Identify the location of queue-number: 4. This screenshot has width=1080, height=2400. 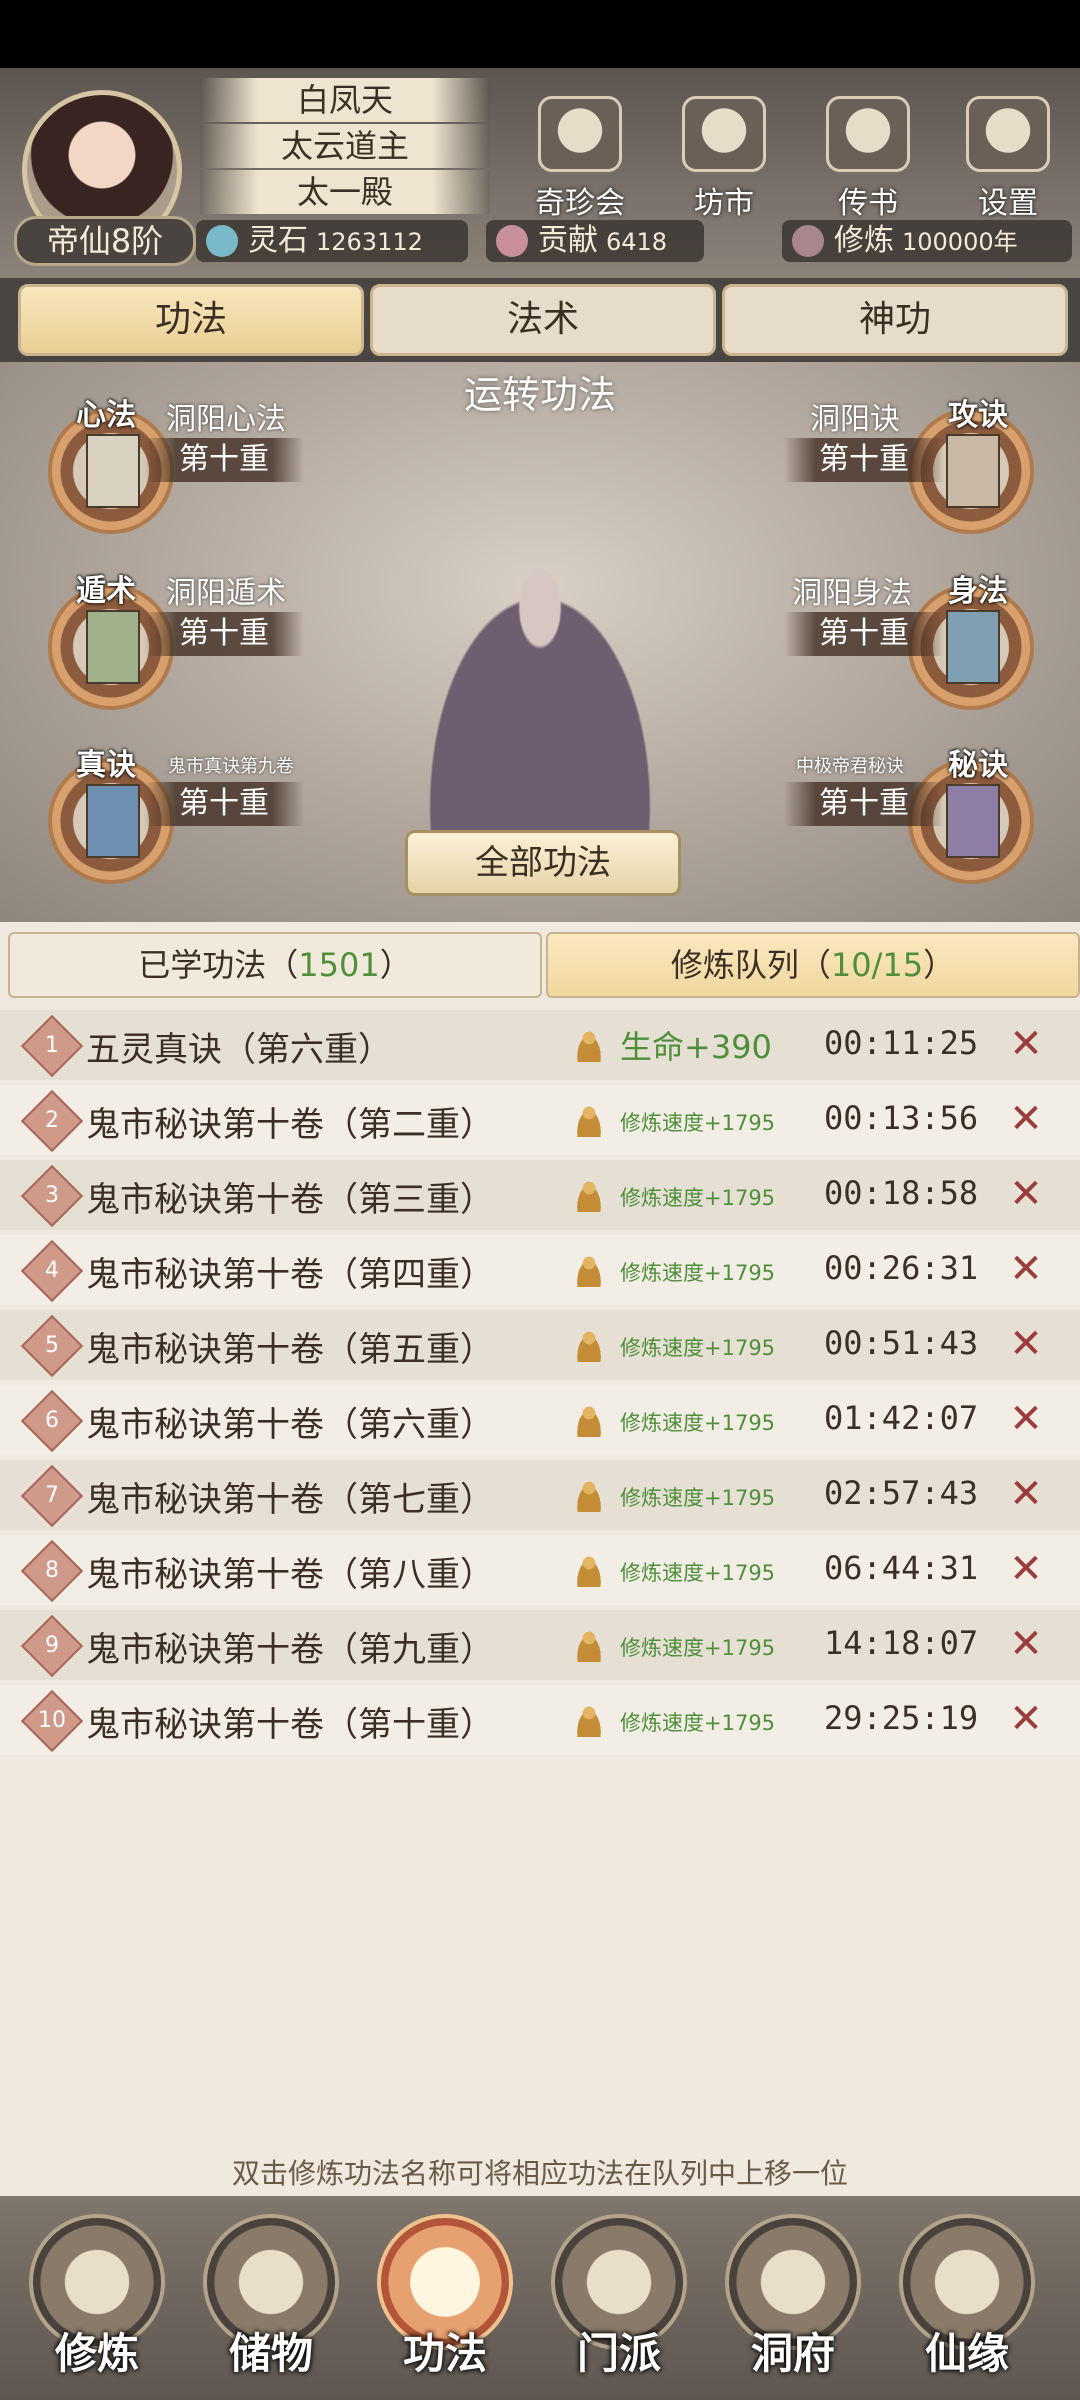
(52, 1270).